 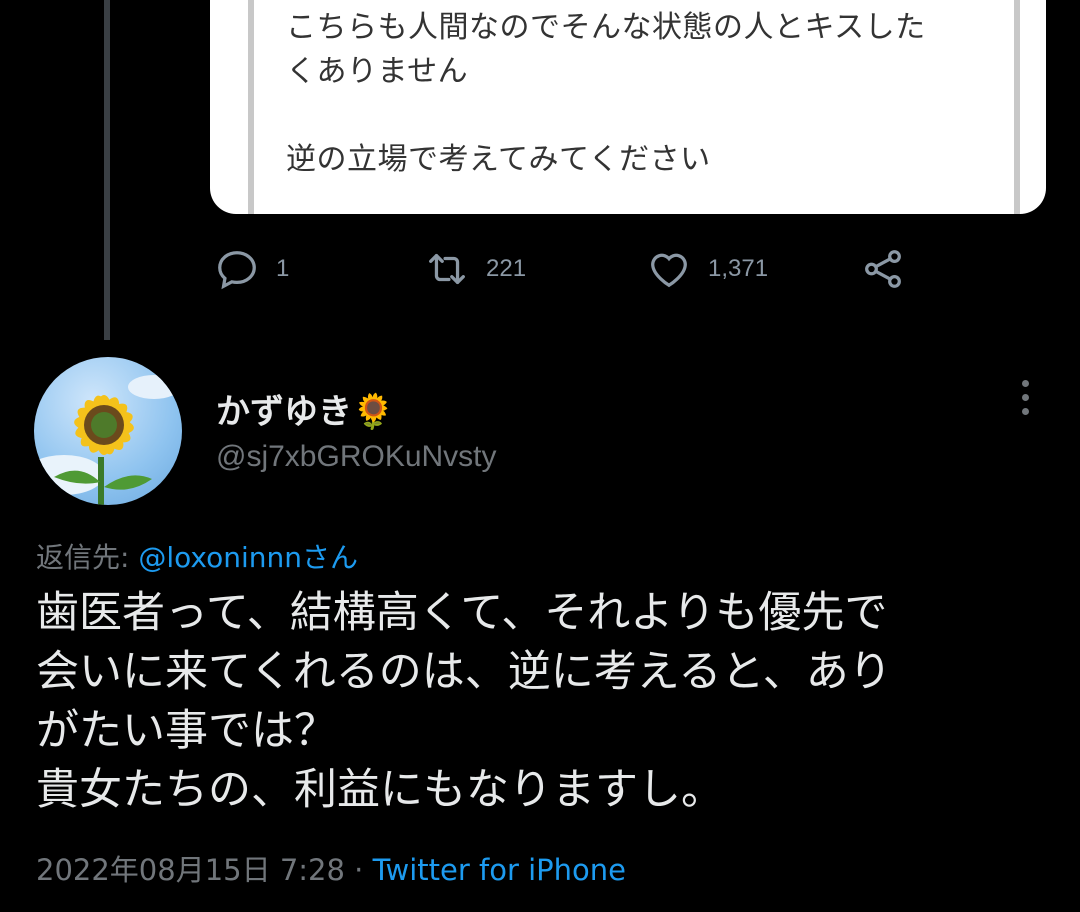 I want to click on share-button, so click(x=883, y=269).